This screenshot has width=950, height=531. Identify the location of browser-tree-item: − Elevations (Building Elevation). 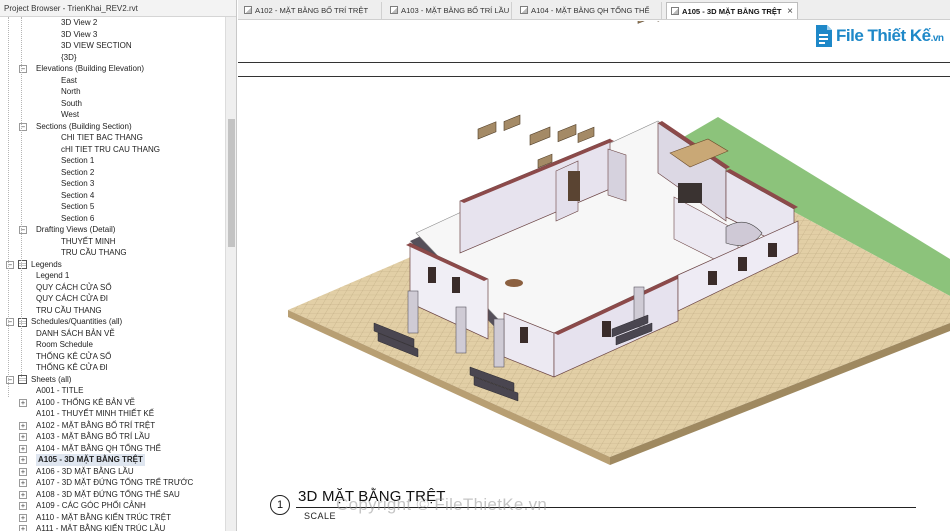
(112, 69).